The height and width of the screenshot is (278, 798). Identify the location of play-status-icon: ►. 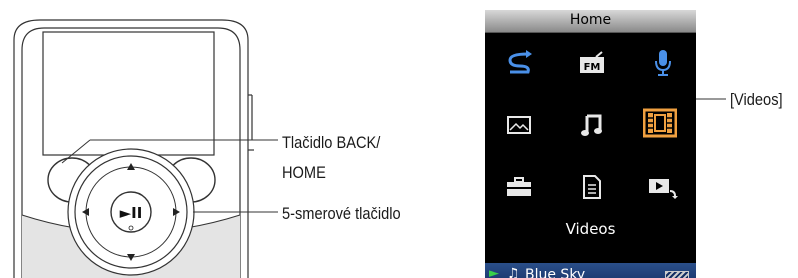
(494, 272).